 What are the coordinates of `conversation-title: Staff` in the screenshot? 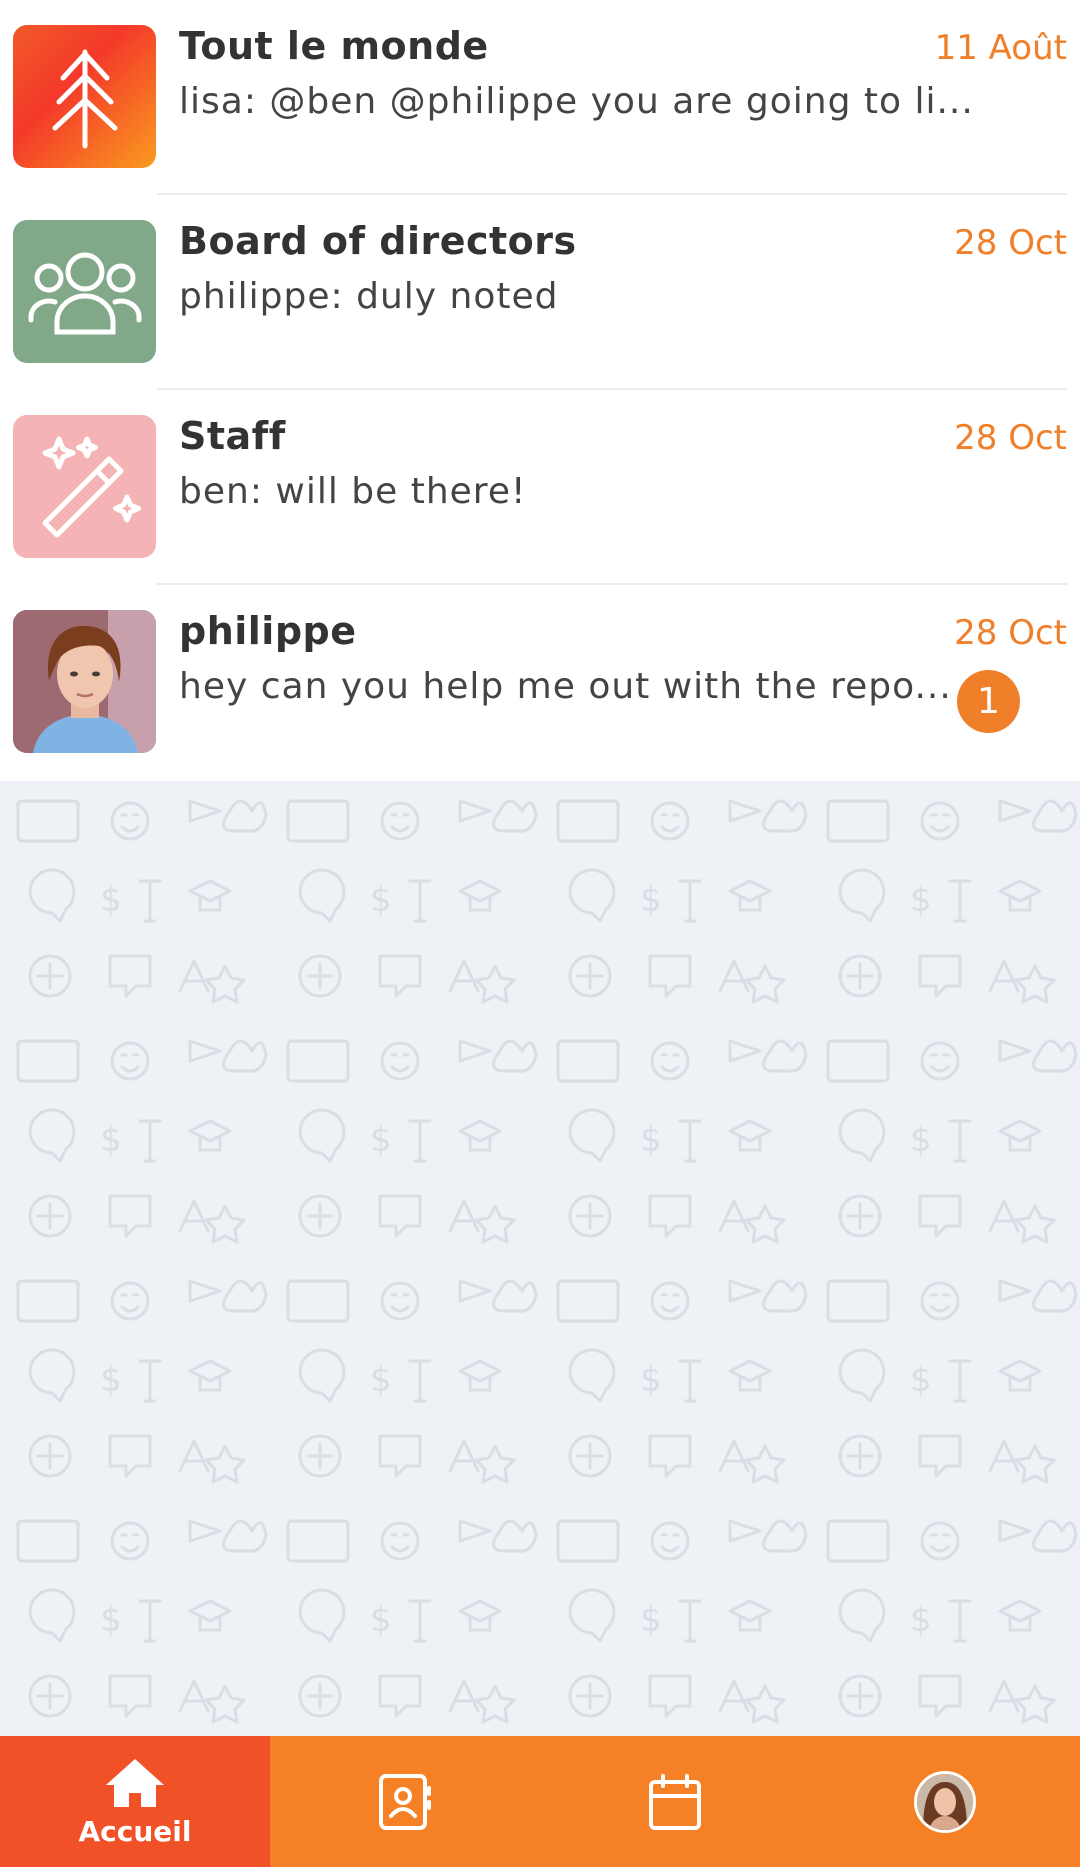 It's located at (232, 436).